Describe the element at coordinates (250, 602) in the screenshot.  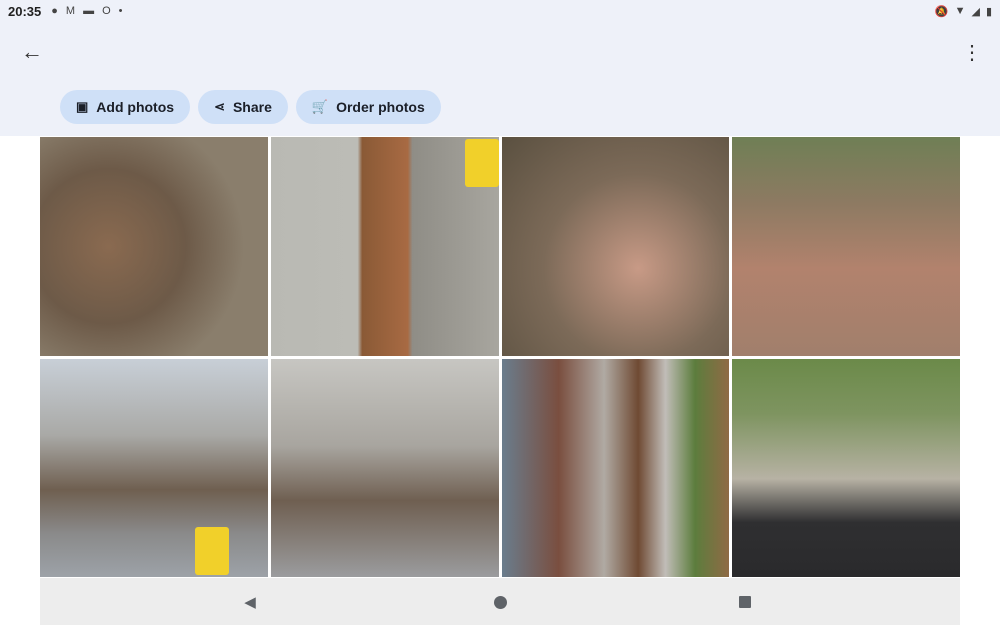
I see `nav-back-icon: ◀` at that location.